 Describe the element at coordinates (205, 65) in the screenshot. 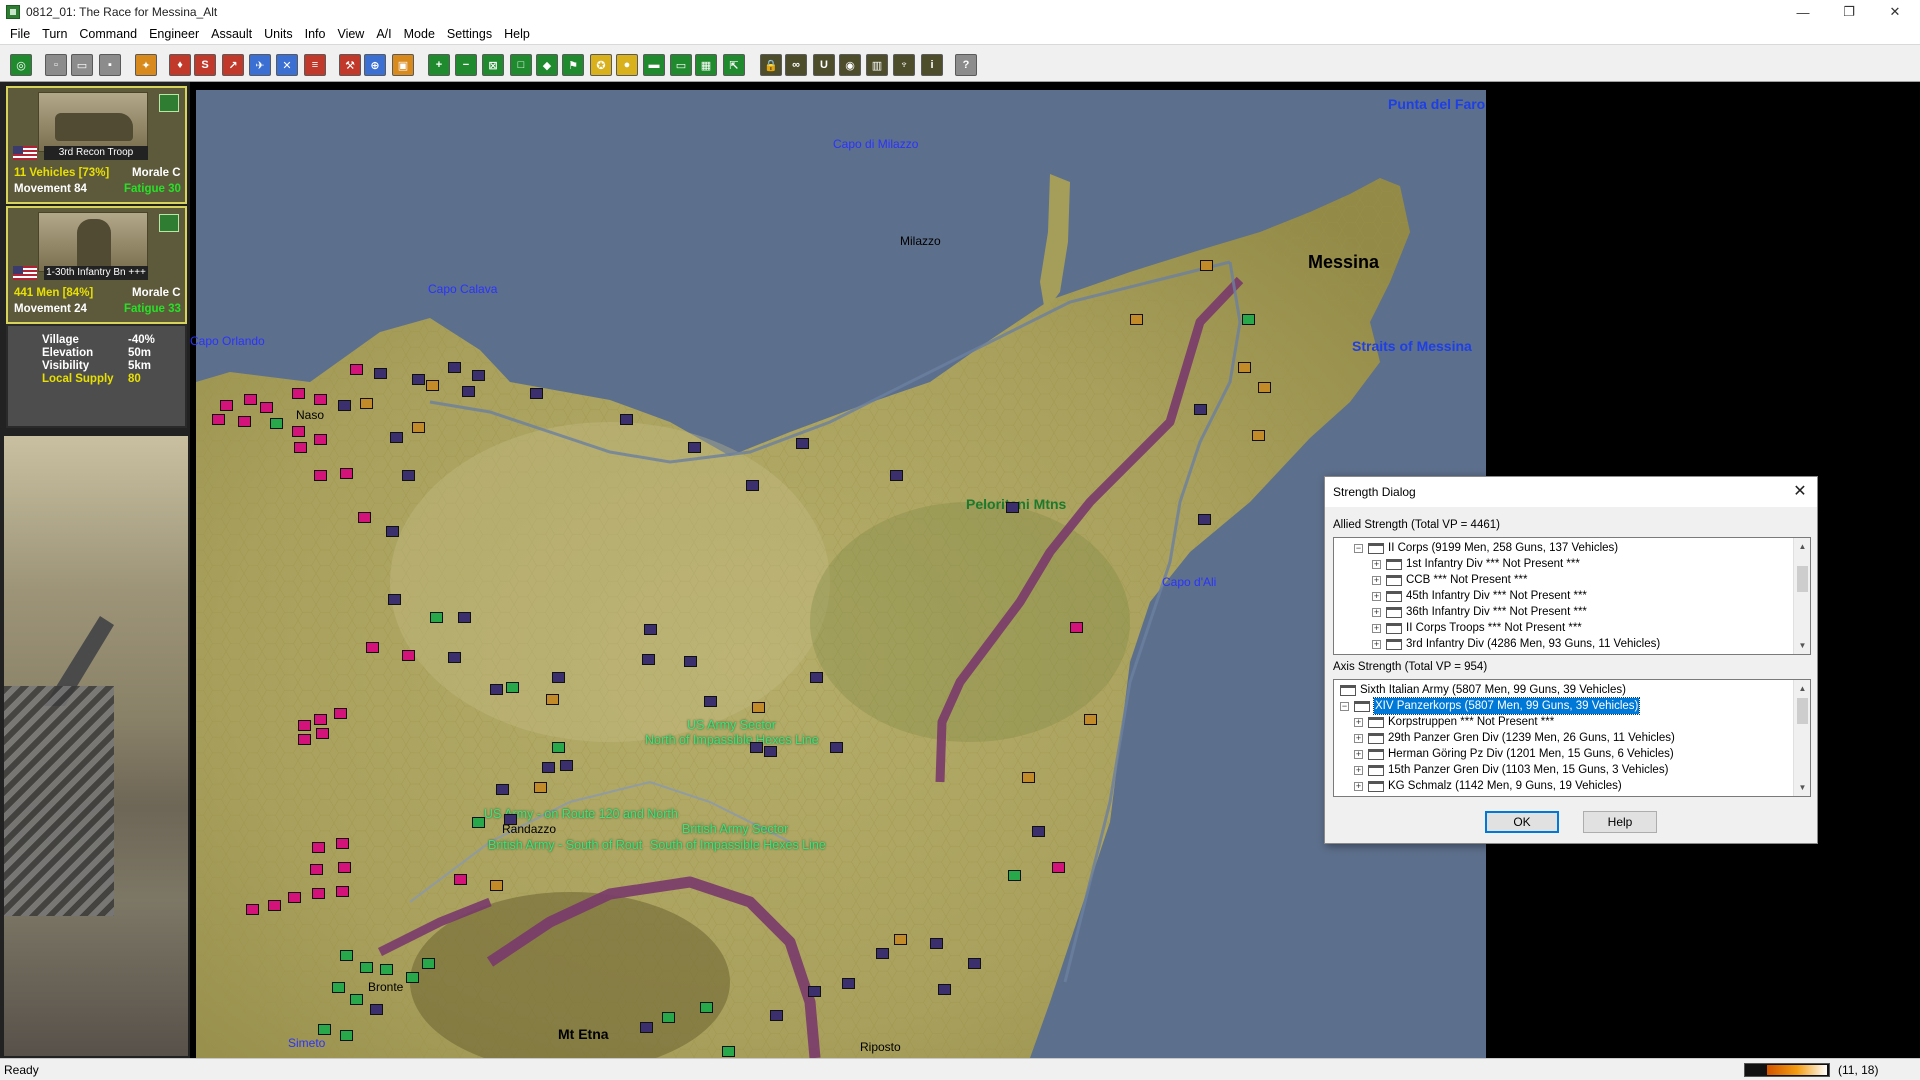

I see `strength-icon: S` at that location.